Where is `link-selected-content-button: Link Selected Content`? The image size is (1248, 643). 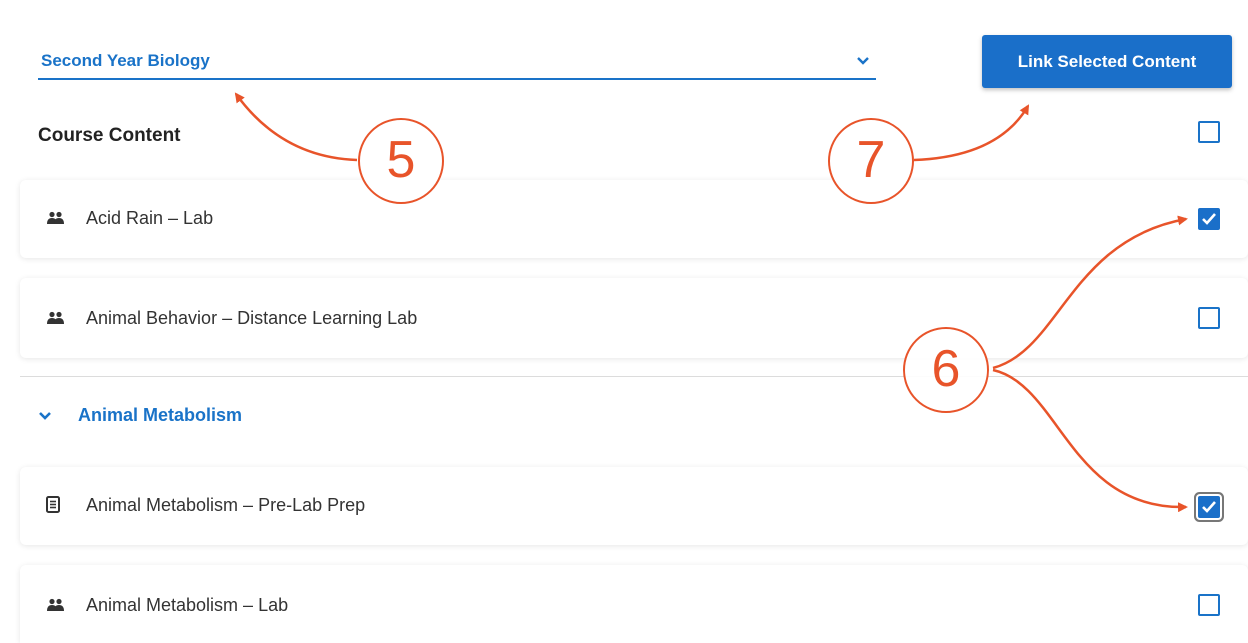
link-selected-content-button: Link Selected Content is located at coordinates (1107, 61).